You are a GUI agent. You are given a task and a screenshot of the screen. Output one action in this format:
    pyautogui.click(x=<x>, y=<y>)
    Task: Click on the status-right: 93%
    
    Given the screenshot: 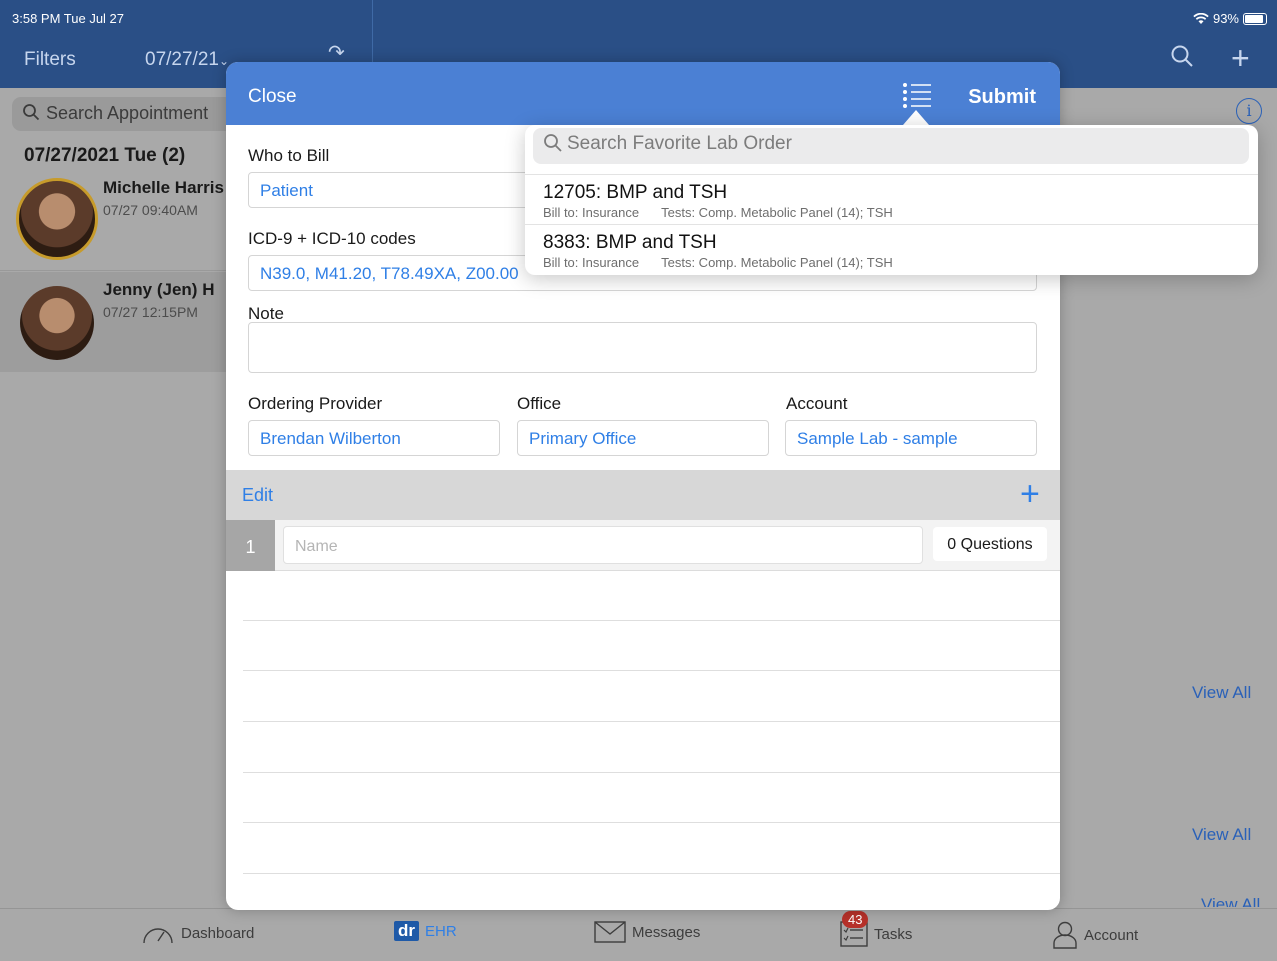 What is the action you would take?
    pyautogui.click(x=1230, y=18)
    